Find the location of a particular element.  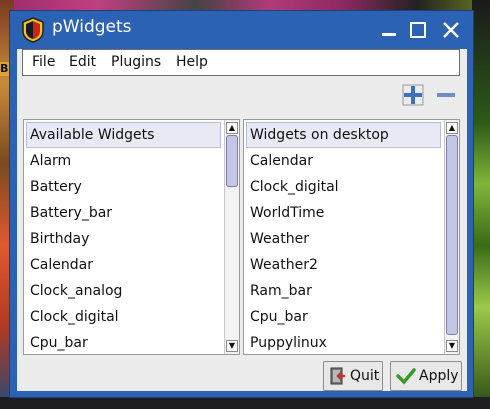

maximize-icon is located at coordinates (418, 30).